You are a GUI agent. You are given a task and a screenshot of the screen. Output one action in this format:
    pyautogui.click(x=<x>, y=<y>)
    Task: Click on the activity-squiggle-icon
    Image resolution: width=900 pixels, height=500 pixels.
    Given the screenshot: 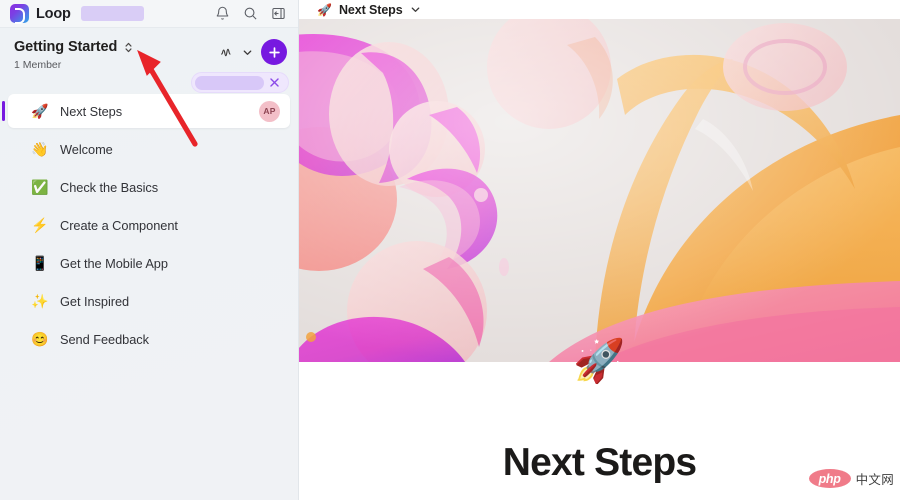 What is the action you would take?
    pyautogui.click(x=230, y=52)
    